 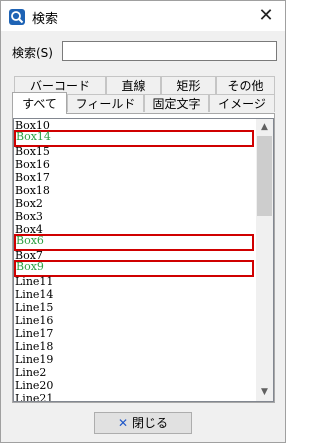 What do you see at coordinates (264, 127) in the screenshot?
I see `scroll-up-icon: ▲` at bounding box center [264, 127].